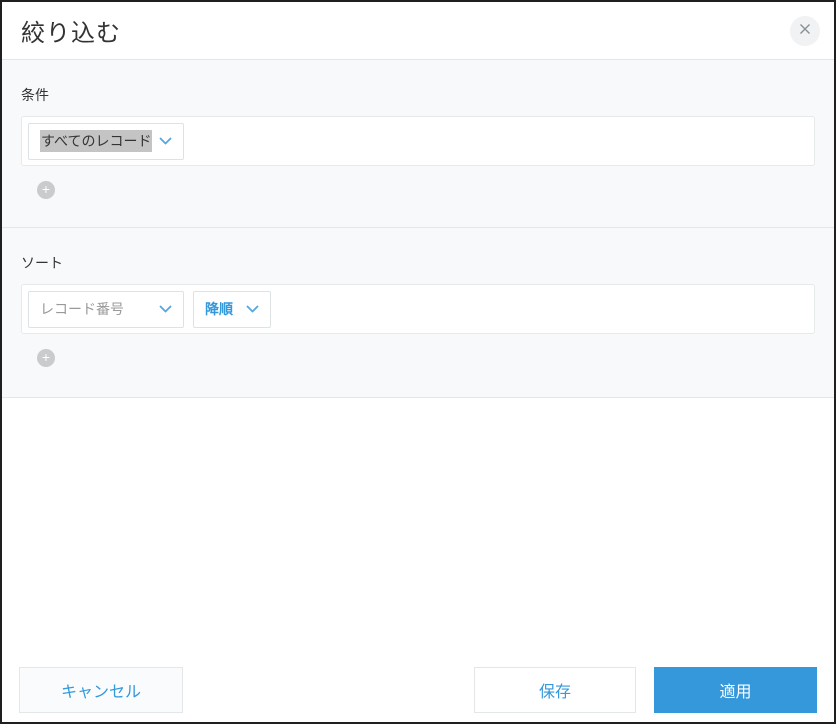 The image size is (836, 724). I want to click on apply-button: 適用, so click(735, 690).